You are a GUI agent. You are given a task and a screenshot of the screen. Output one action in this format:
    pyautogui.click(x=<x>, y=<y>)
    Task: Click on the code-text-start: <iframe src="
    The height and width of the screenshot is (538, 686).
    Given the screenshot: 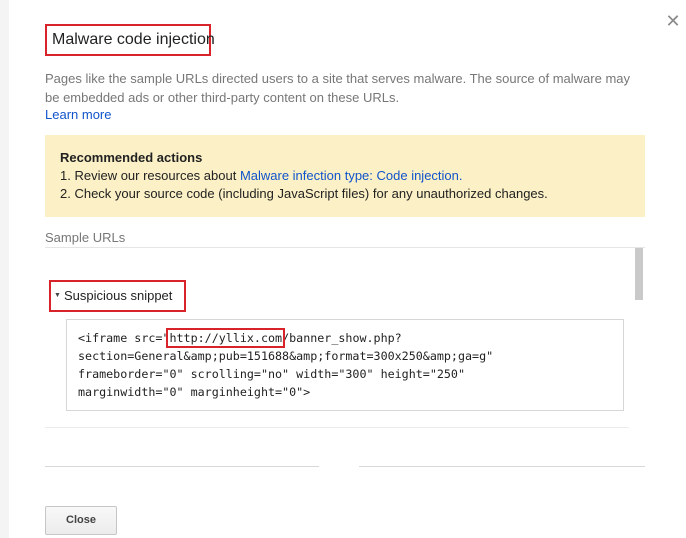 What is the action you would take?
    pyautogui.click(x=124, y=338)
    